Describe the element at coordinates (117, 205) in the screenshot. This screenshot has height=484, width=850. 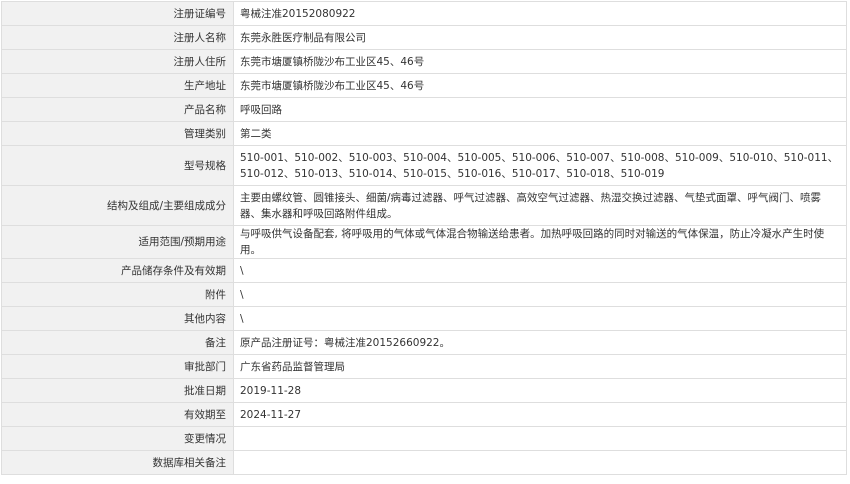
I see `label-structure-composition: 结构及组成/主要组成成分` at that location.